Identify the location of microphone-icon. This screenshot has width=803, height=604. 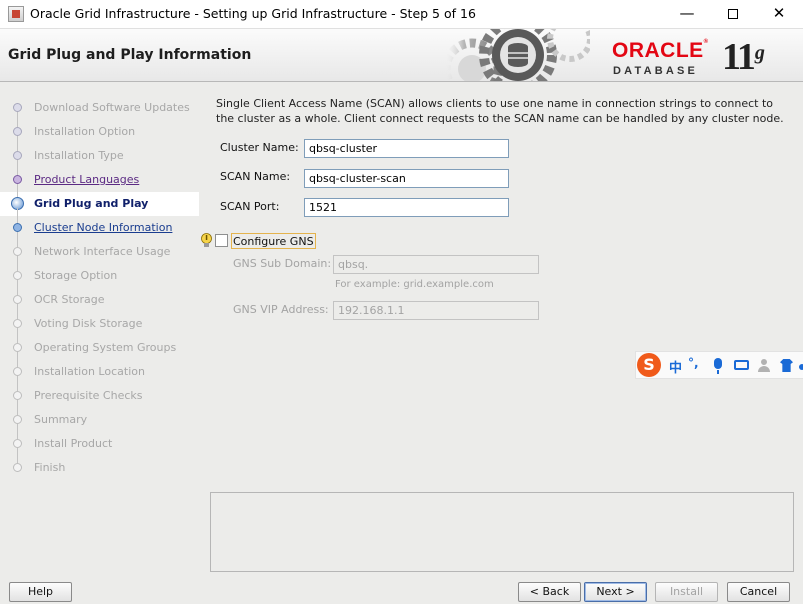
(718, 366).